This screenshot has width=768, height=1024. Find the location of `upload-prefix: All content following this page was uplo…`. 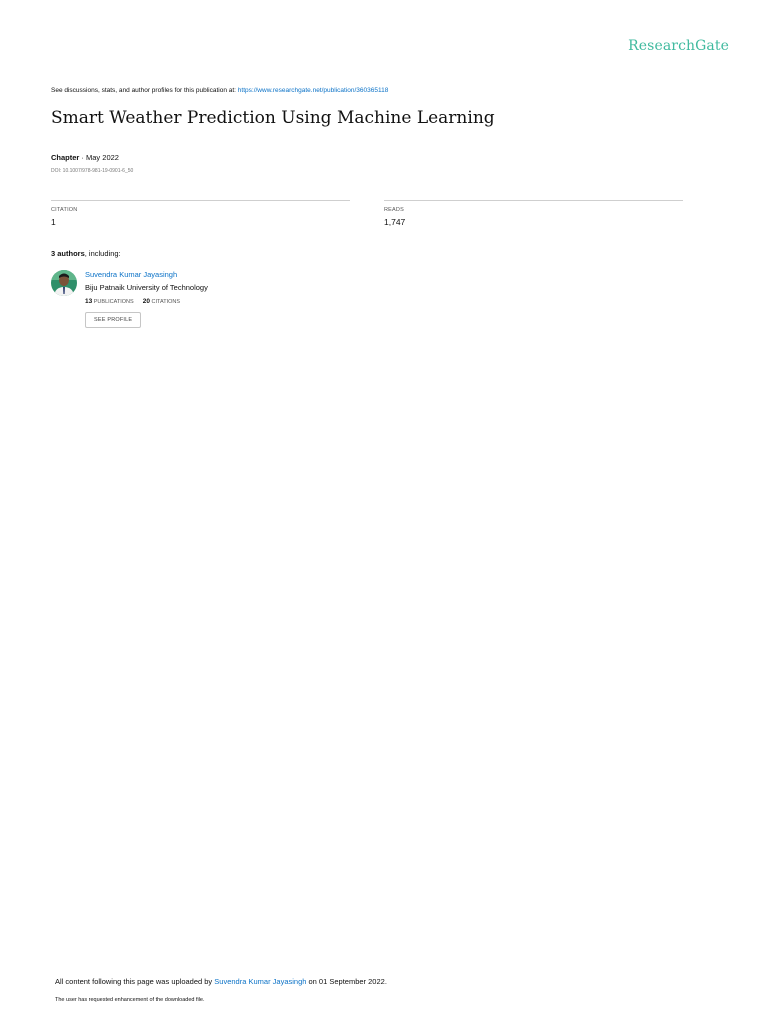

upload-prefix: All content following this page was uplo… is located at coordinates (135, 981).